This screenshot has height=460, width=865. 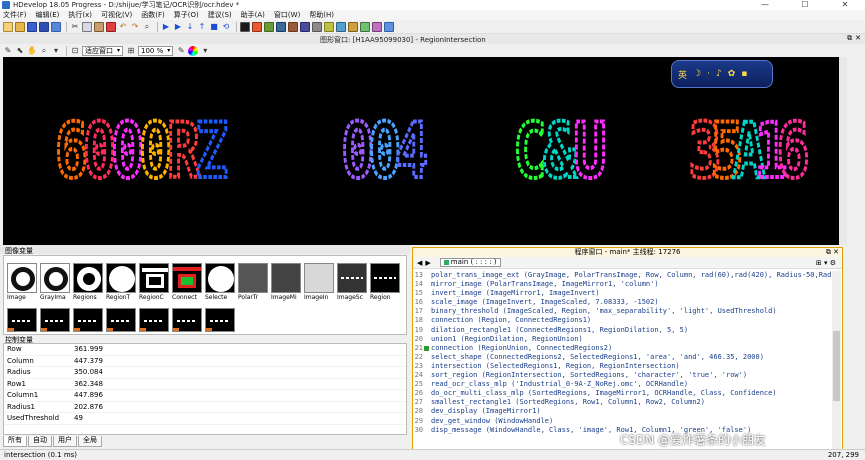 What do you see at coordinates (214, 27) in the screenshot?
I see `stop-icon: ■` at bounding box center [214, 27].